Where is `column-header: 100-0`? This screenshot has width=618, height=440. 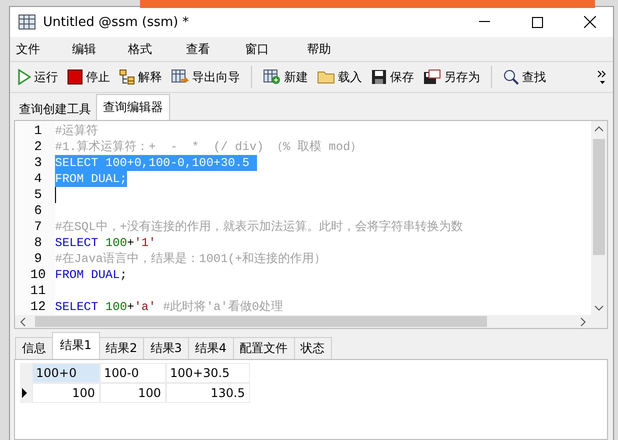 column-header: 100-0 is located at coordinates (133, 373).